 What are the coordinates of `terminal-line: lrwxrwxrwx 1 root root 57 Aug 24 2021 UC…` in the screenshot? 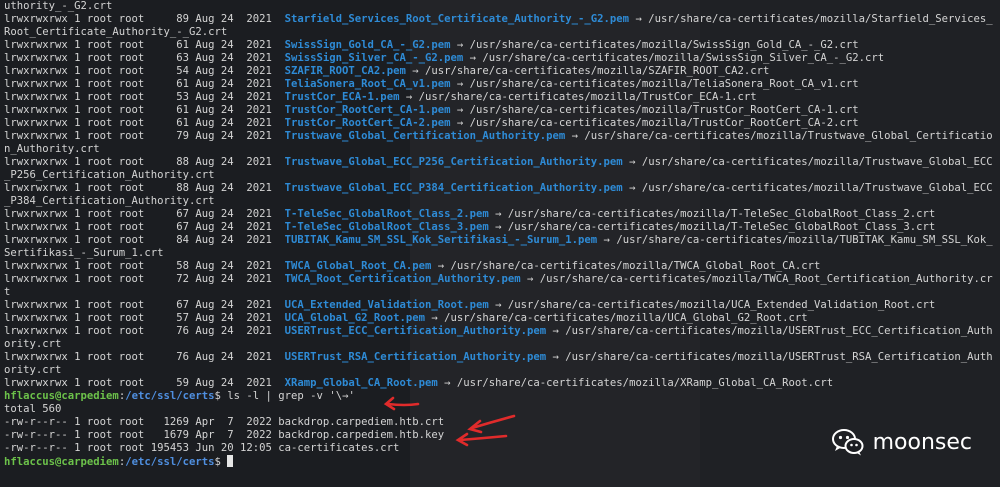 It's located at (500, 318).